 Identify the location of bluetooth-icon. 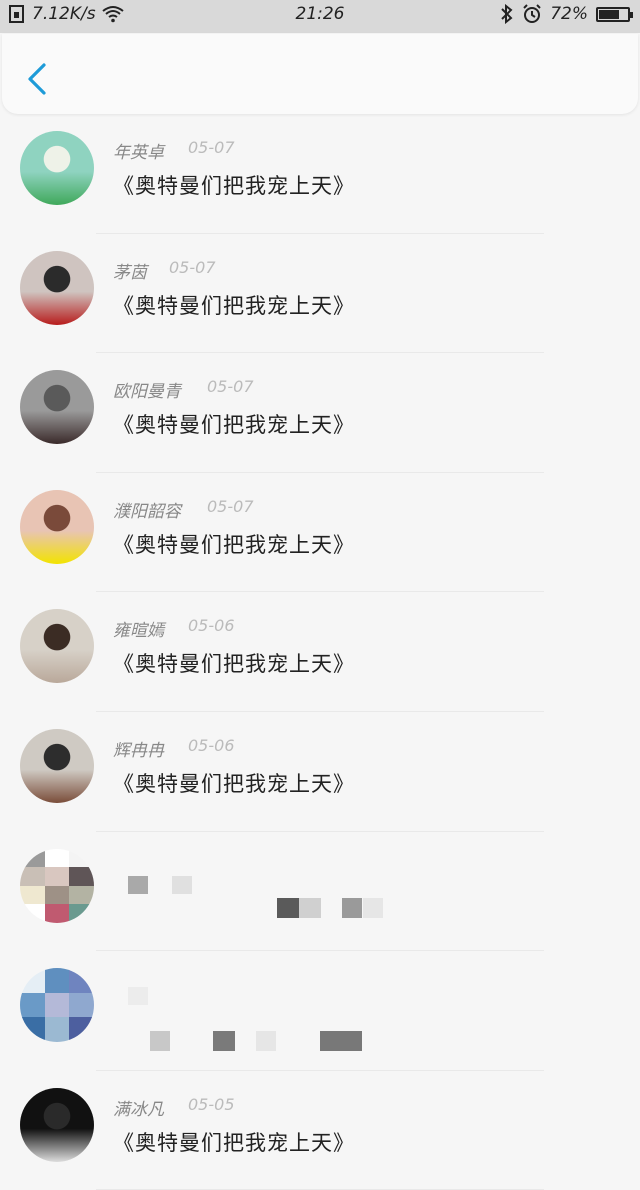
(507, 14).